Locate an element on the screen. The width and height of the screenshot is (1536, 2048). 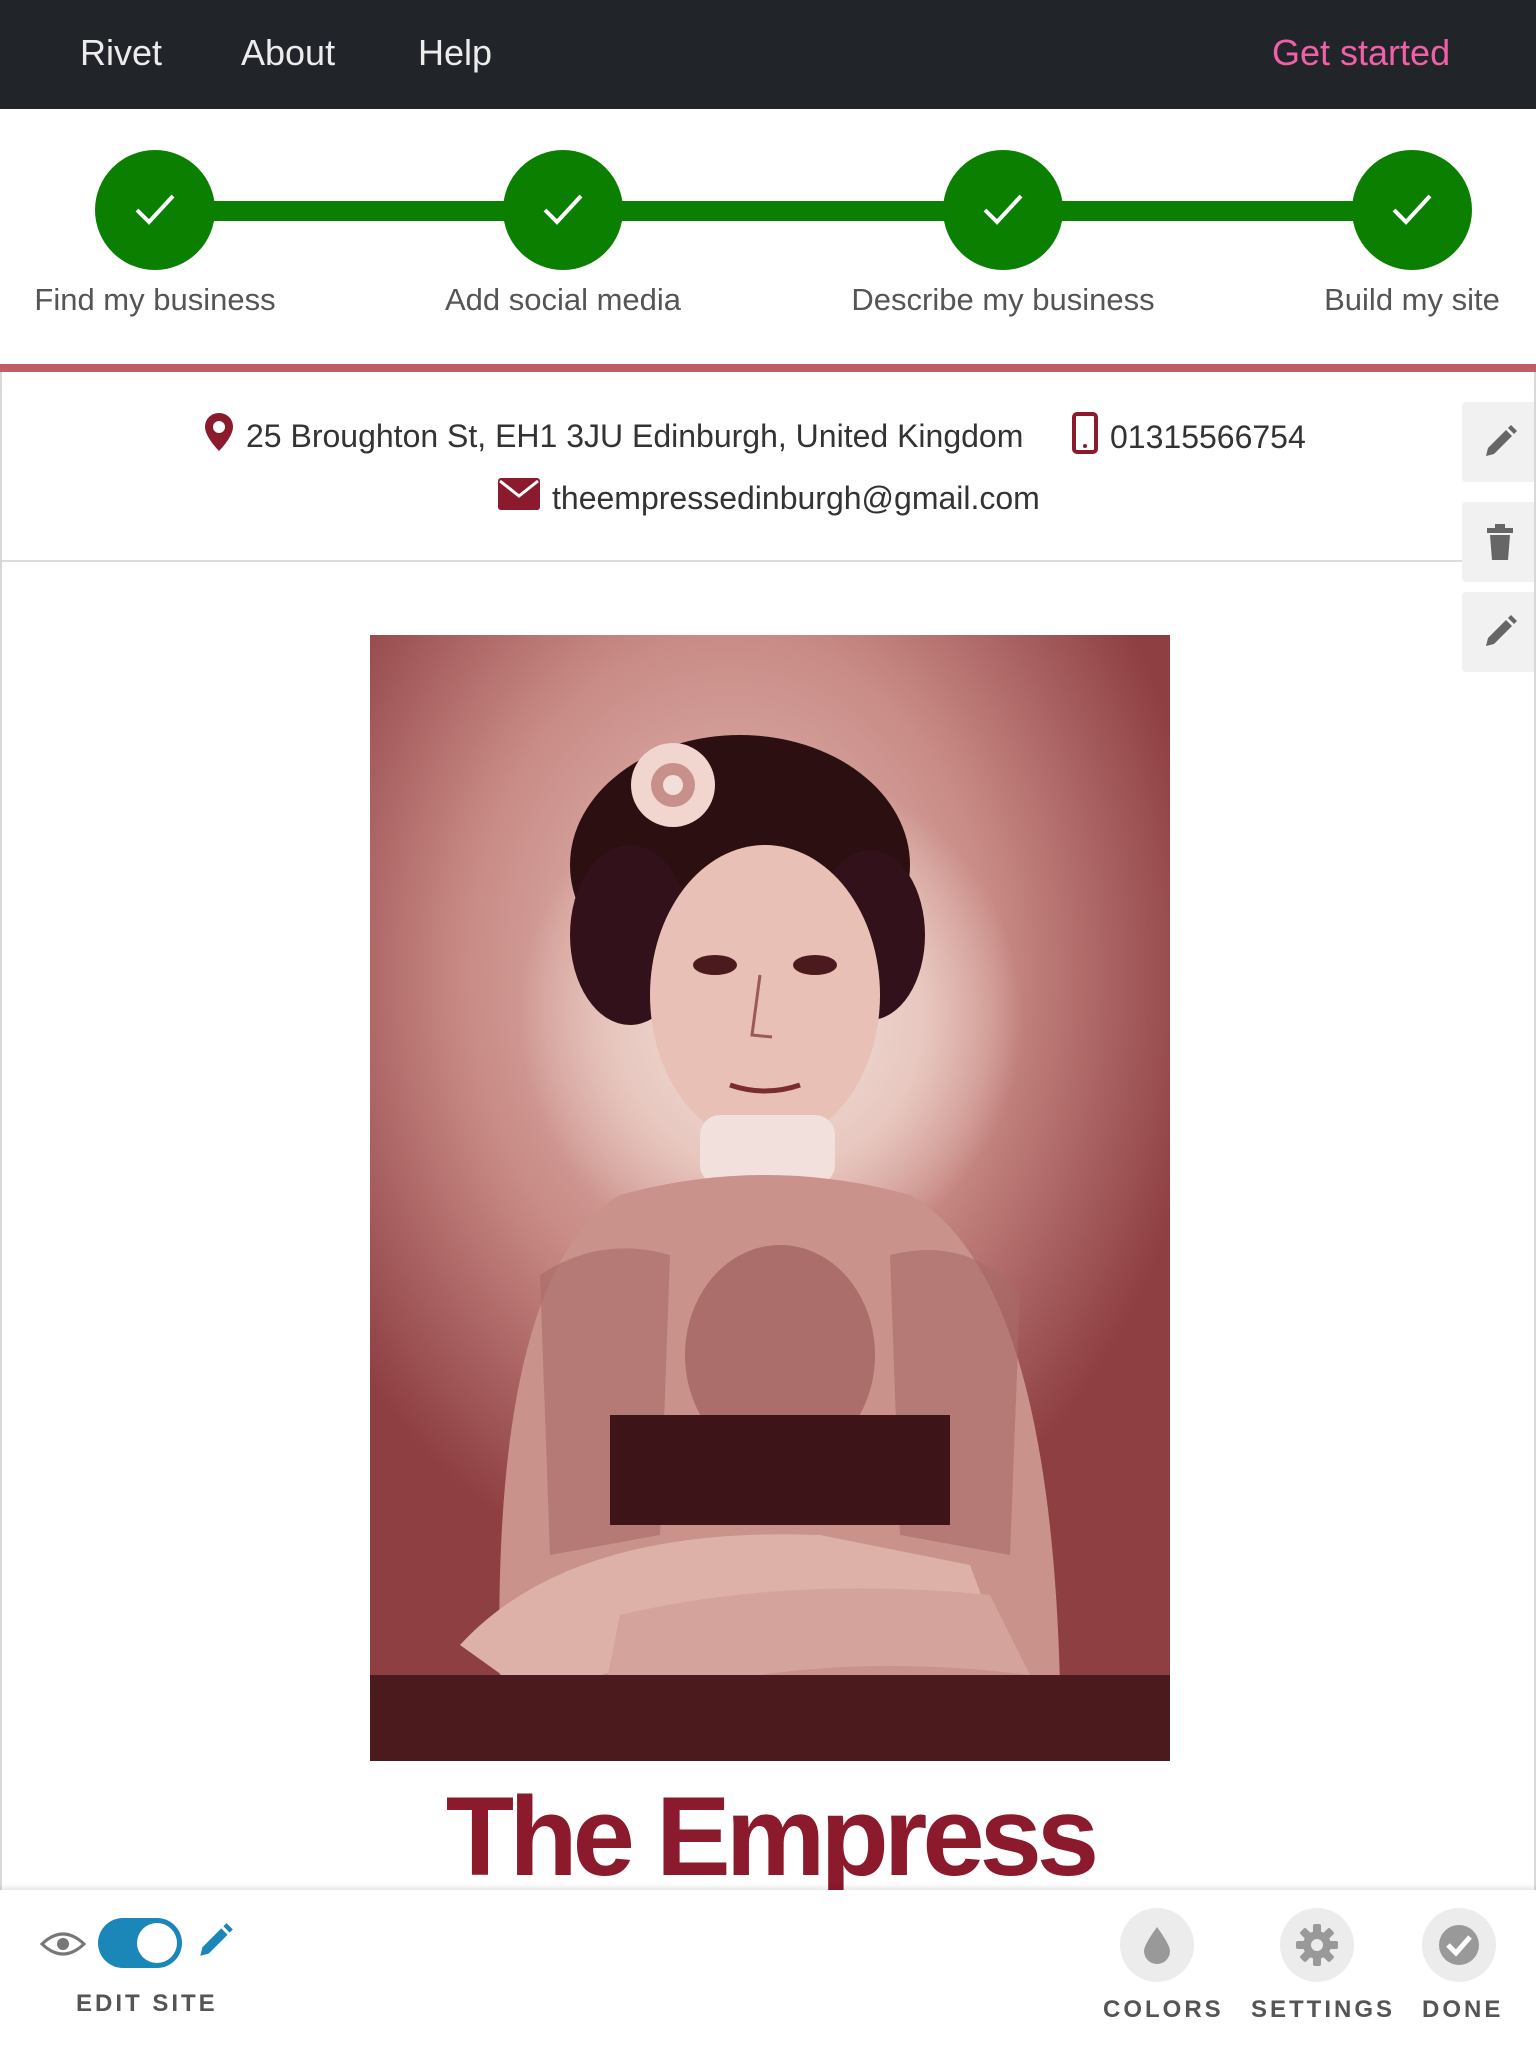
done-button is located at coordinates (1459, 1945).